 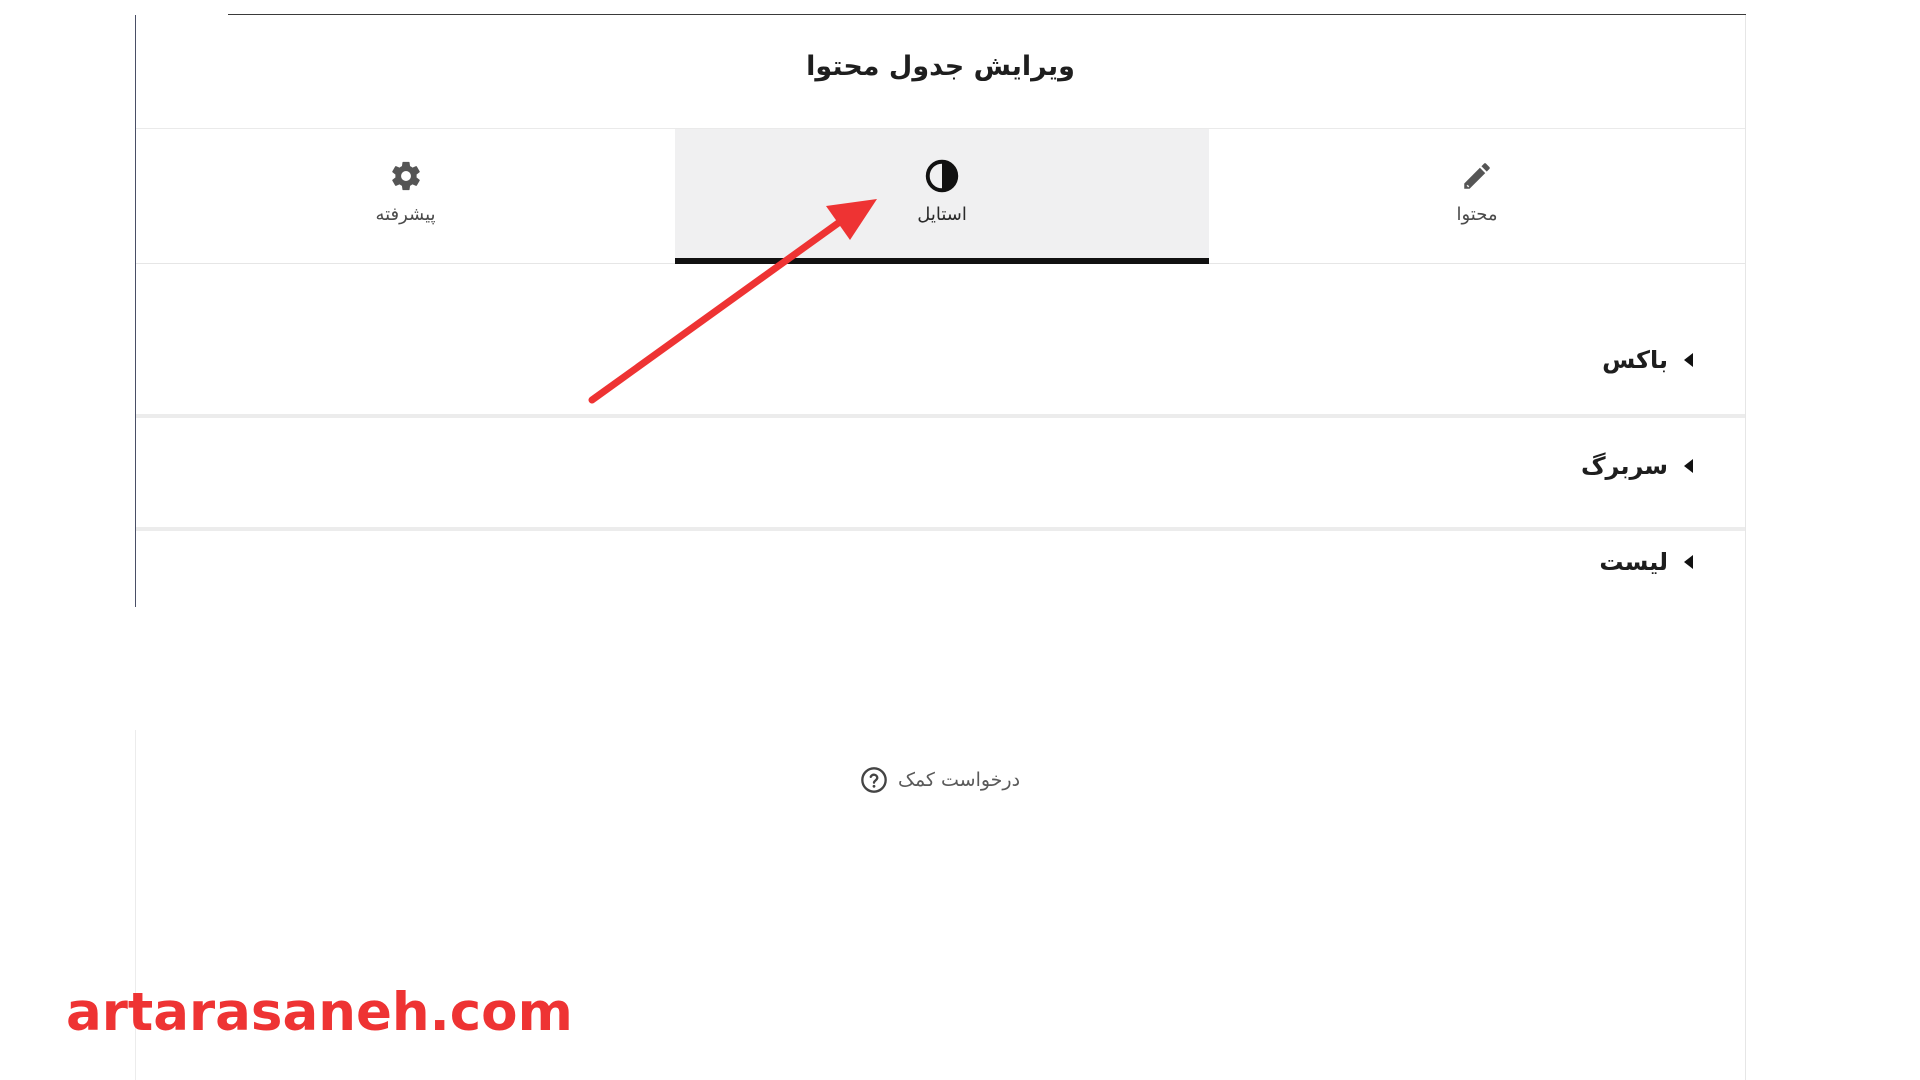 What do you see at coordinates (959, 780) in the screenshot?
I see `help-label: درخواست کمک` at bounding box center [959, 780].